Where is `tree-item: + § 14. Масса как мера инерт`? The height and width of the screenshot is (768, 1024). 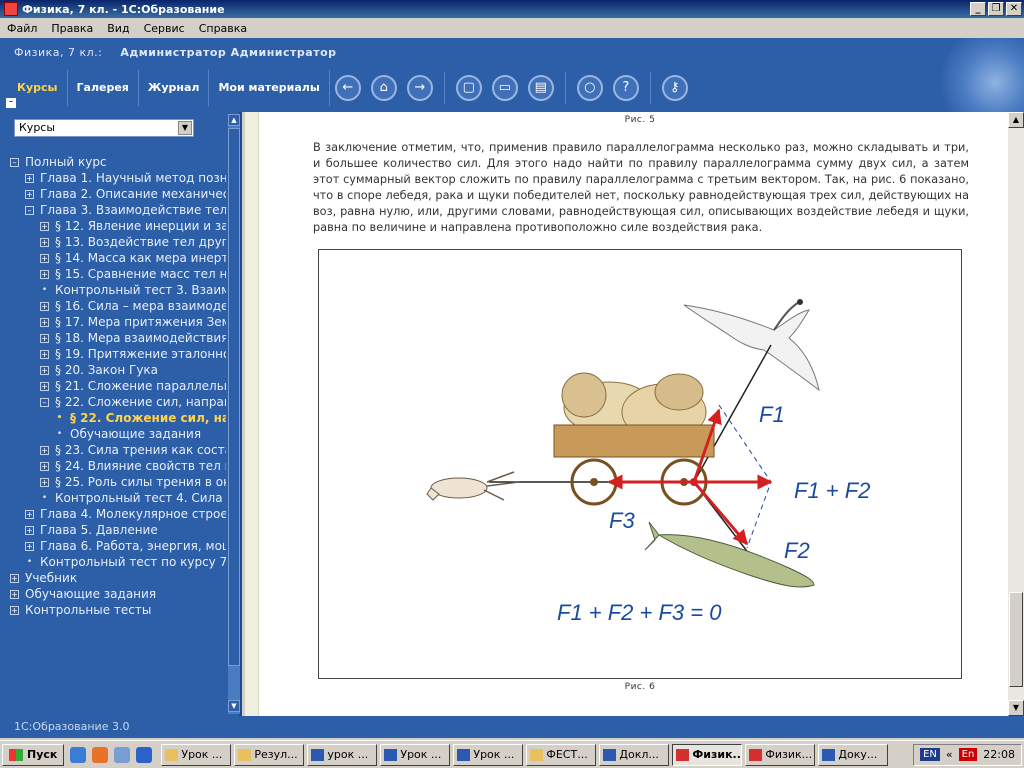
tree-item: + § 14. Масса как мера инерт is located at coordinates (118, 258).